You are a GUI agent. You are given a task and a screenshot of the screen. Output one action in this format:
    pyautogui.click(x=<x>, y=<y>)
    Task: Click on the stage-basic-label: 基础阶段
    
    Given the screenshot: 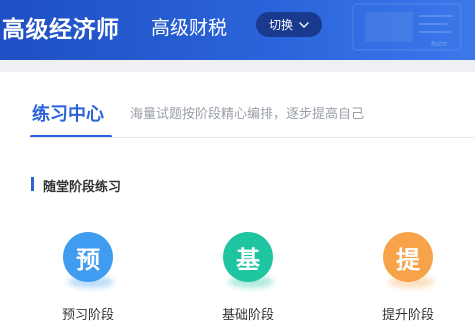 What is the action you would take?
    pyautogui.click(x=247, y=315)
    